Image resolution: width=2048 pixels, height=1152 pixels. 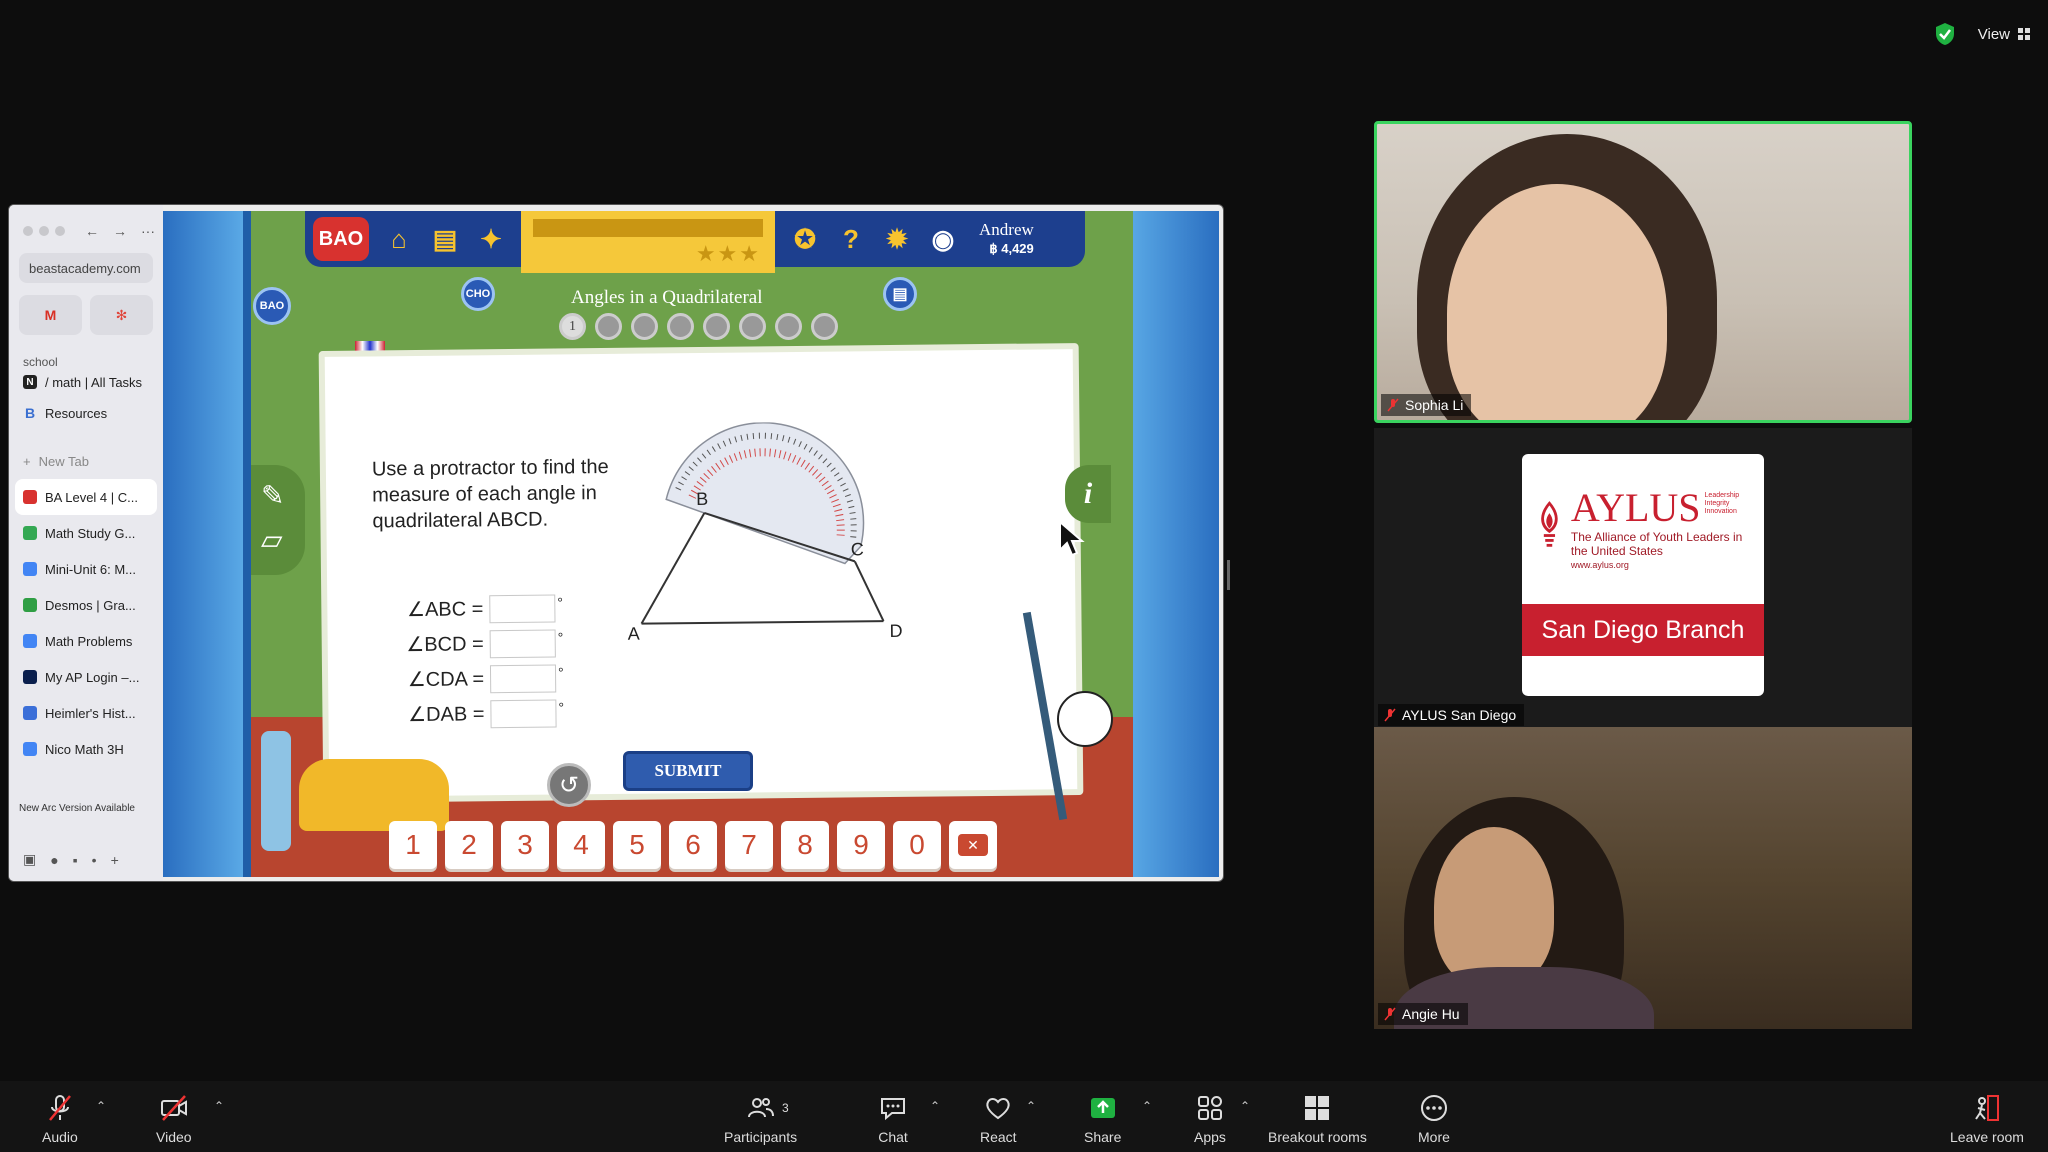 I want to click on award-icon: ✪, so click(x=805, y=239).